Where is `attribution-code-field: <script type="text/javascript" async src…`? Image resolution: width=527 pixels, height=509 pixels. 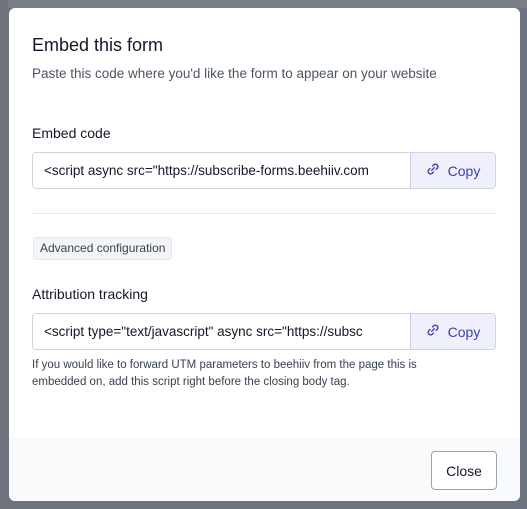 attribution-code-field: <script type="text/javascript" async src… is located at coordinates (221, 331).